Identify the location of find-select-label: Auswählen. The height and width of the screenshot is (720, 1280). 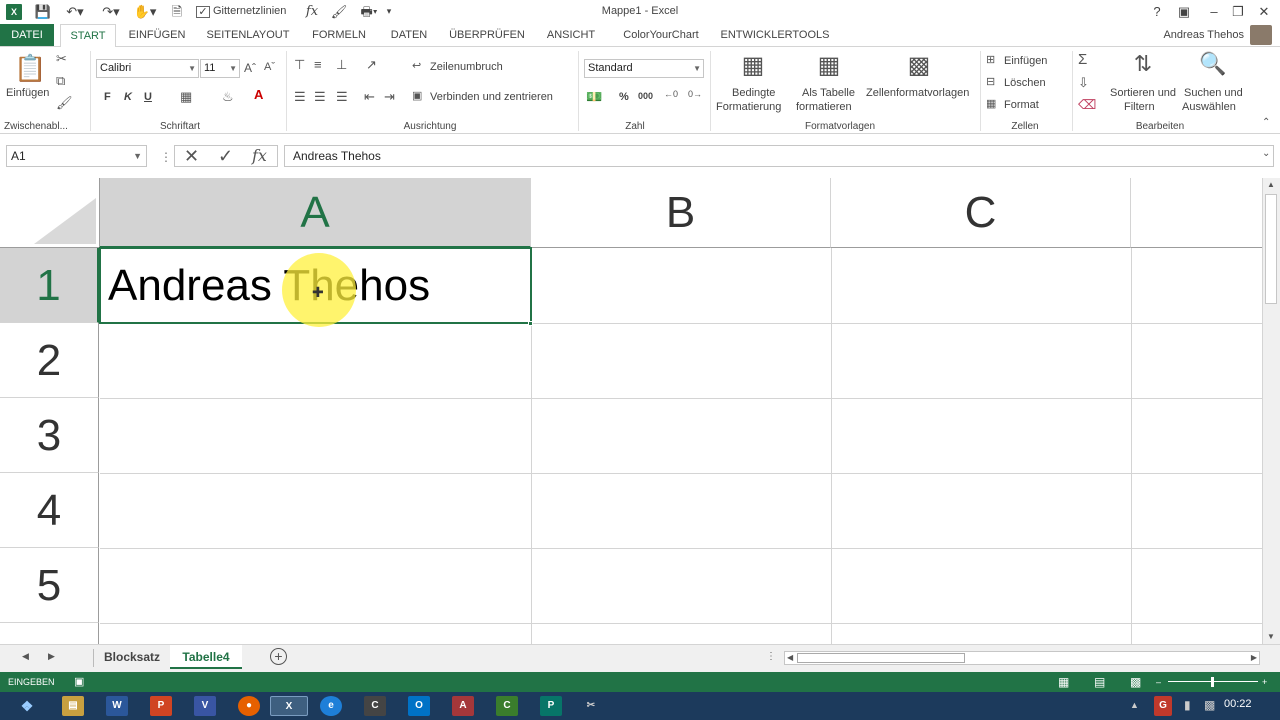
(1209, 107).